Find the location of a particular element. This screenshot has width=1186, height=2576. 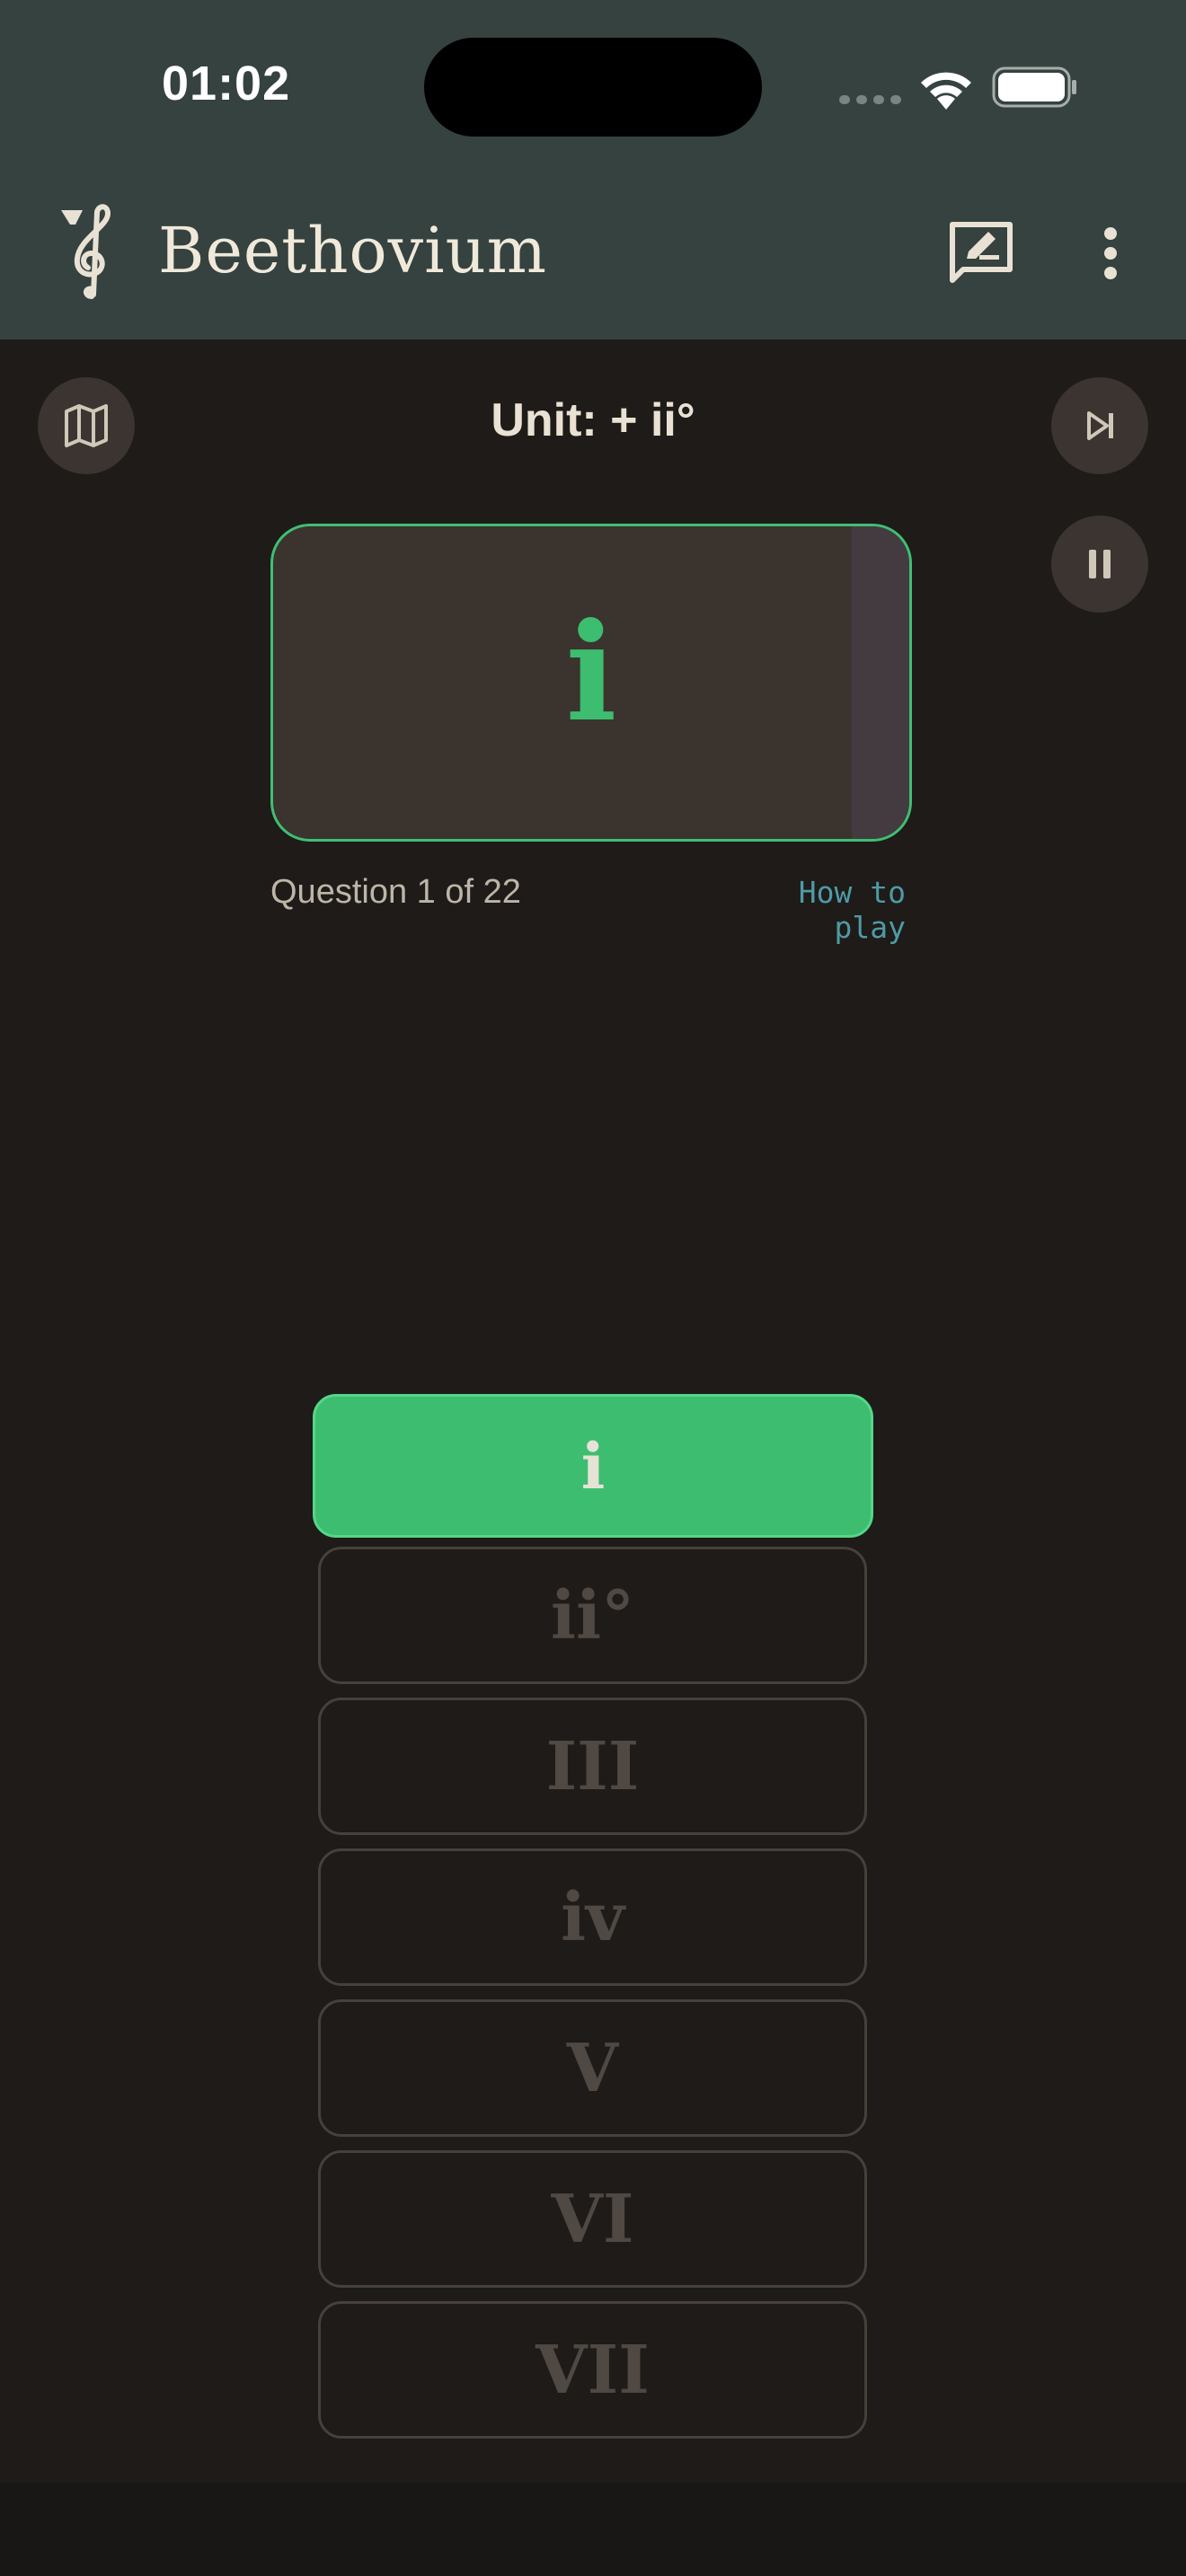

answer-button-III: III is located at coordinates (592, 1766).